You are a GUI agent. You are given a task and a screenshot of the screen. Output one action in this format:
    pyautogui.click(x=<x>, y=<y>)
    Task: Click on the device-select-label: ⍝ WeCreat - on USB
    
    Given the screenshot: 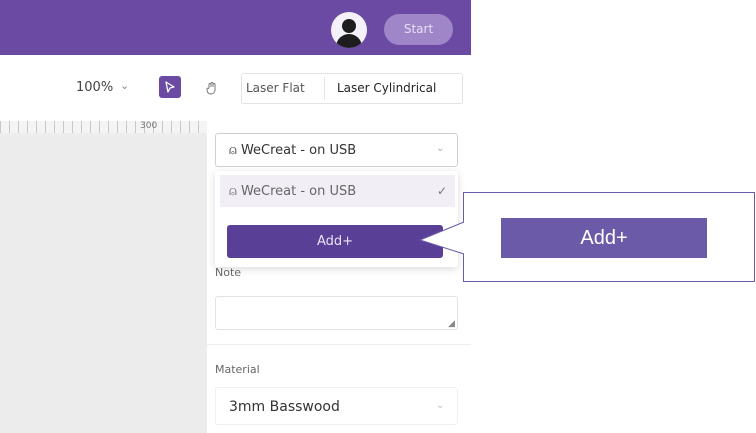 What is the action you would take?
    pyautogui.click(x=293, y=150)
    